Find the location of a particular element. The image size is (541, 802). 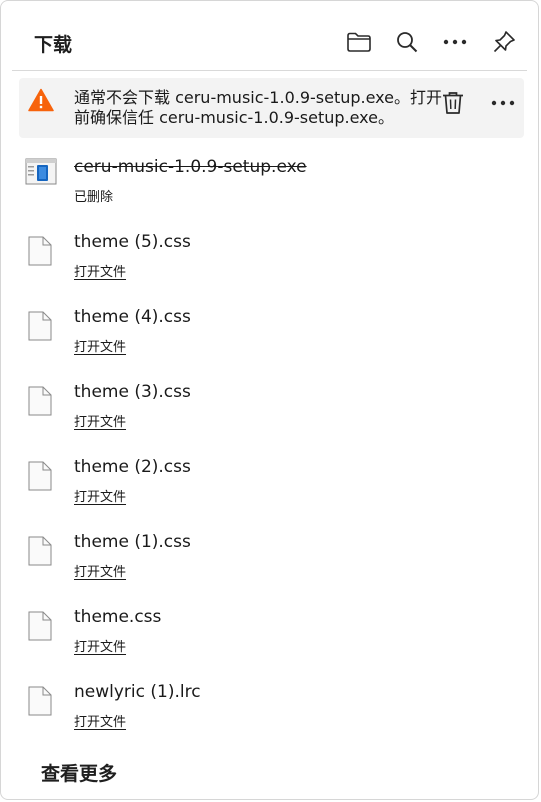

file-name: theme (1).css is located at coordinates (132, 542).